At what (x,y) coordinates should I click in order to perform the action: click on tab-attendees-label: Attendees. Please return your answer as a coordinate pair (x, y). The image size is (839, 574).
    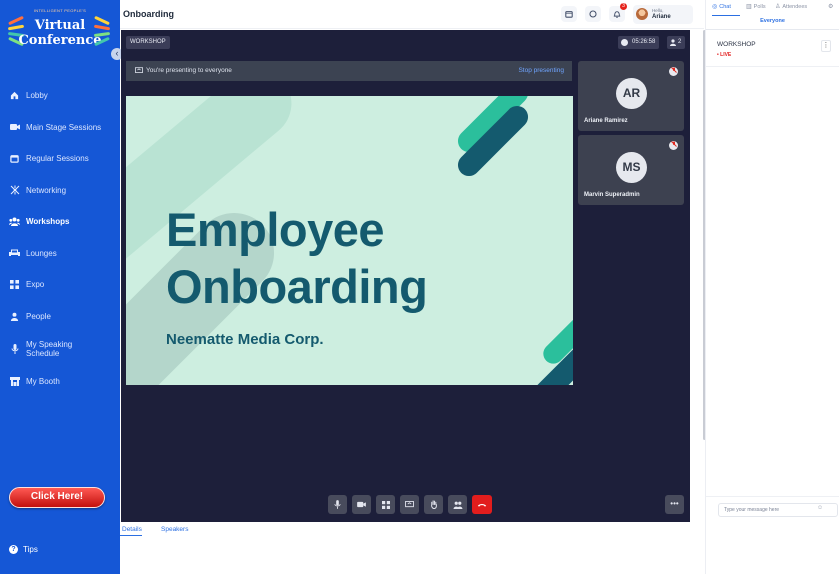
    Looking at the image, I should click on (795, 6).